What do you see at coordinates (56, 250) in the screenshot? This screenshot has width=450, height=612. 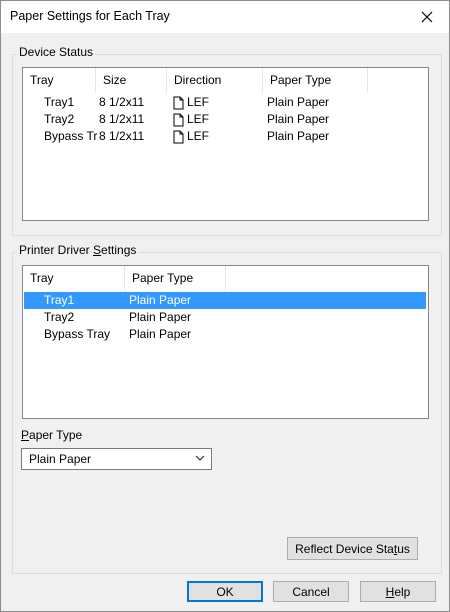 I see `driver-settings-label-prefix: Printer Driver` at bounding box center [56, 250].